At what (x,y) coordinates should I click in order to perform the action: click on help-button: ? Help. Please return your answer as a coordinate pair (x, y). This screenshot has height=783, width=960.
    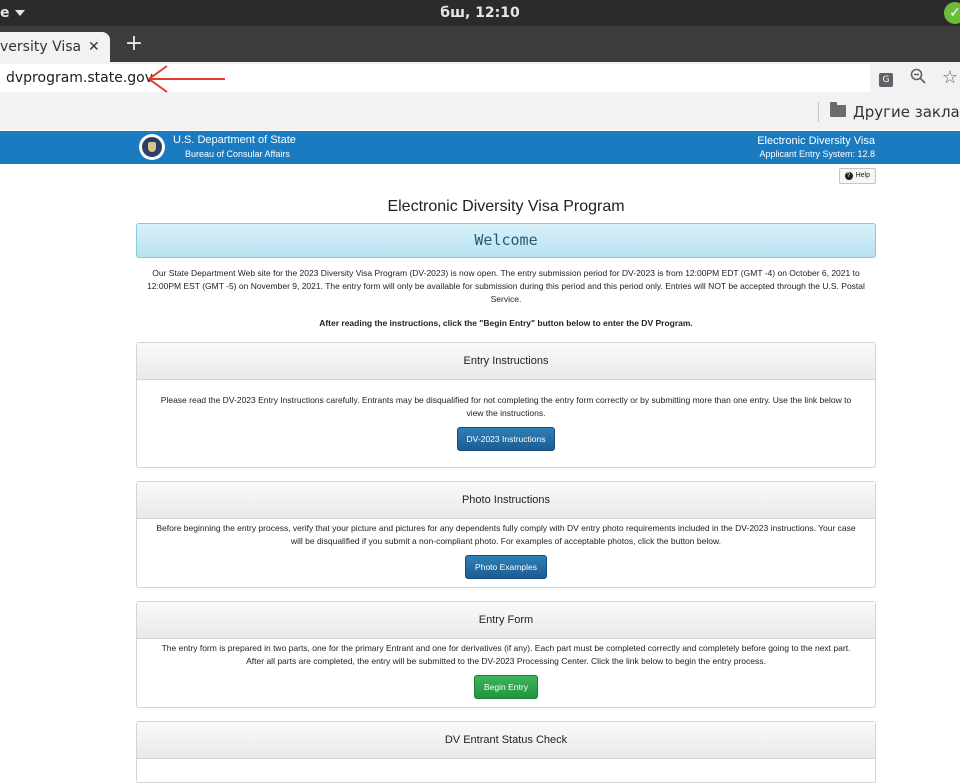
    Looking at the image, I should click on (857, 176).